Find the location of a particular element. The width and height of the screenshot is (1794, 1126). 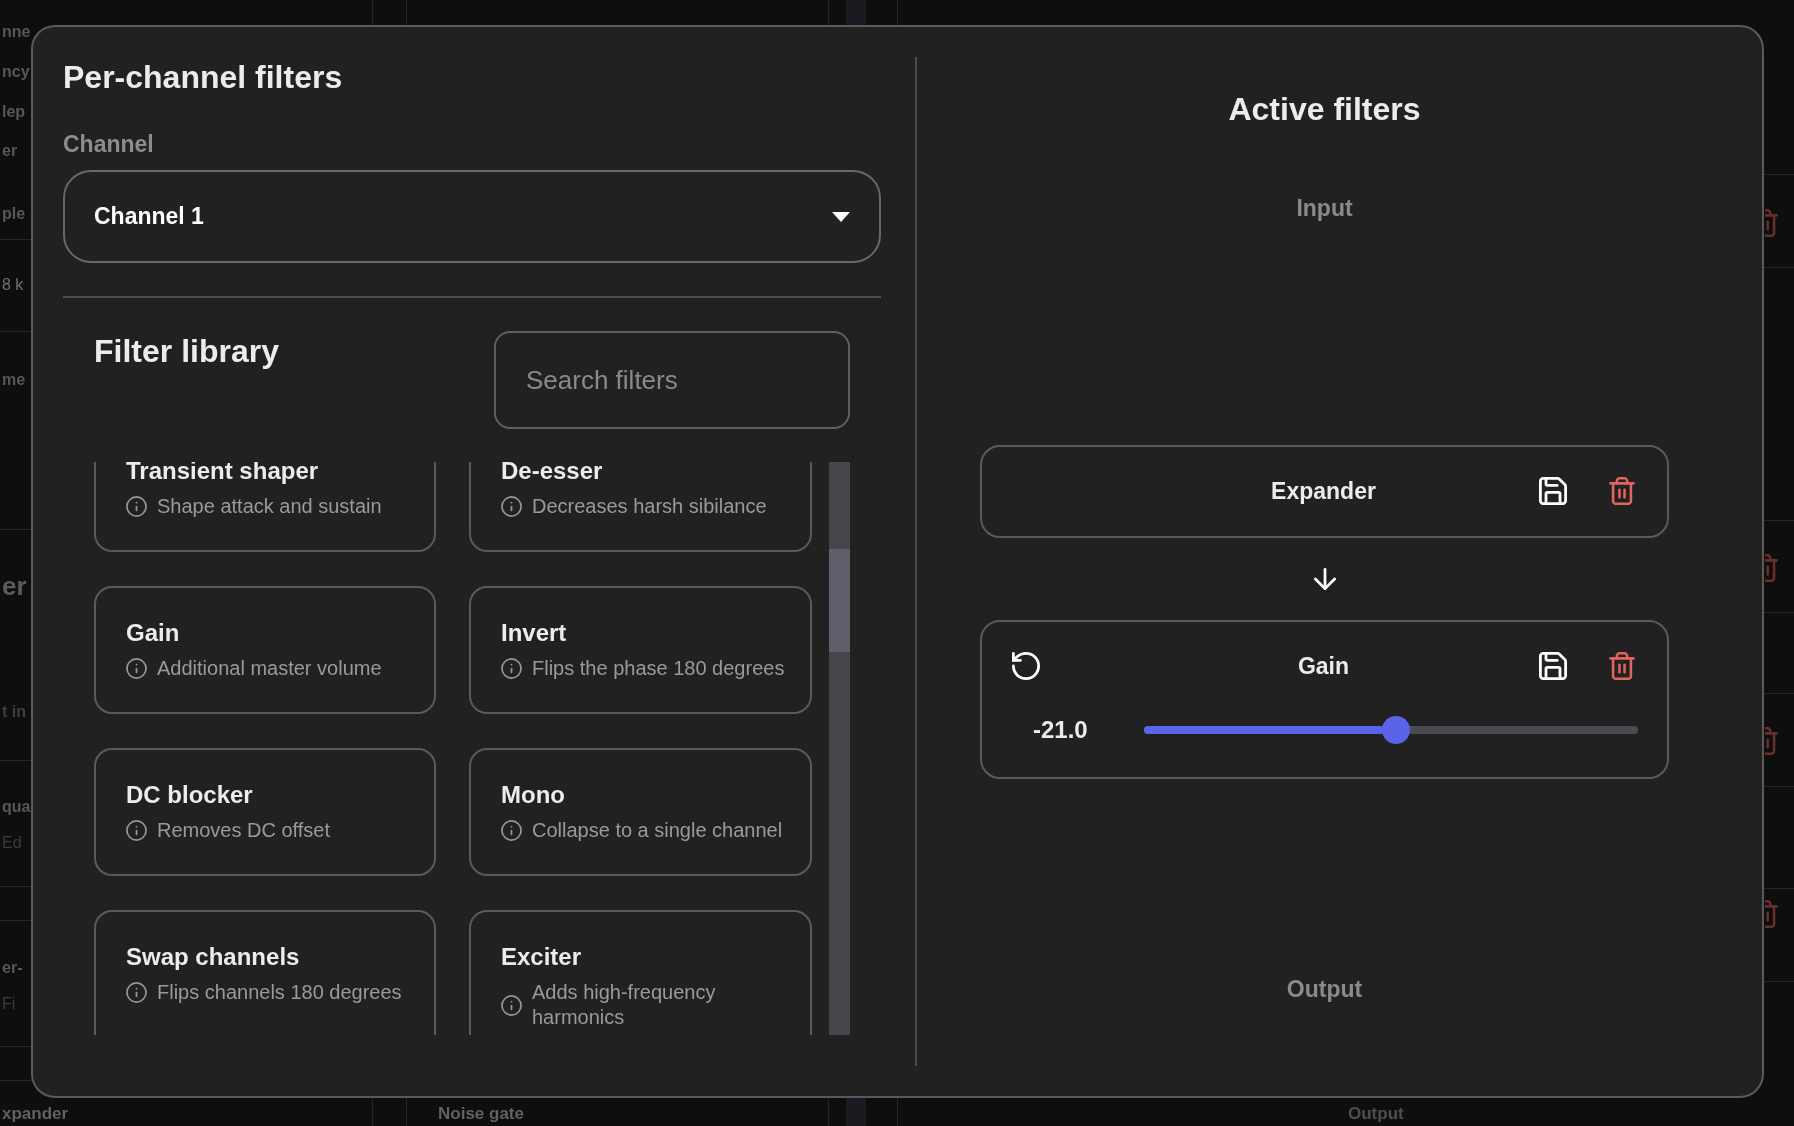

item-label: nne is located at coordinates (16, 32).